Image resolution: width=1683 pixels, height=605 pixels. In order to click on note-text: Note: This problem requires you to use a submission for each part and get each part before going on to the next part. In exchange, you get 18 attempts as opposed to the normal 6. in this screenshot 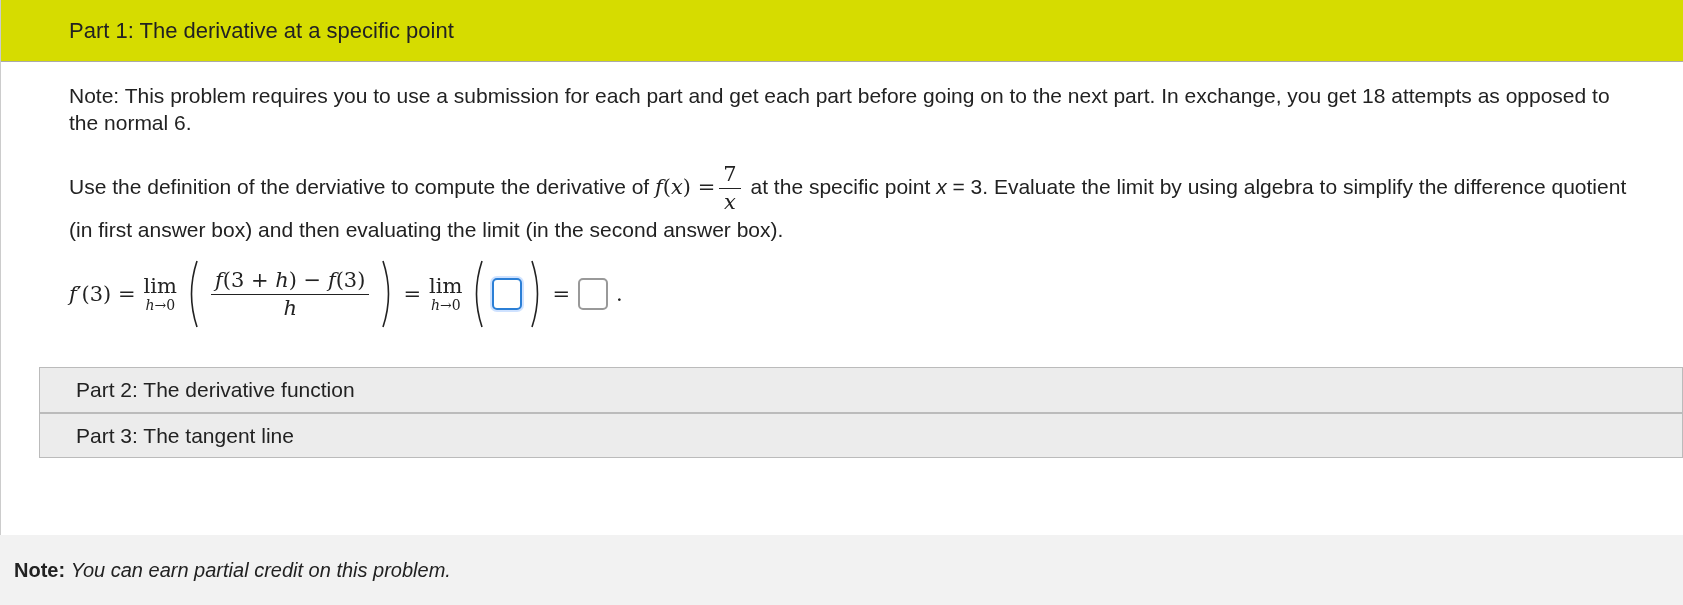, I will do `click(840, 110)`.